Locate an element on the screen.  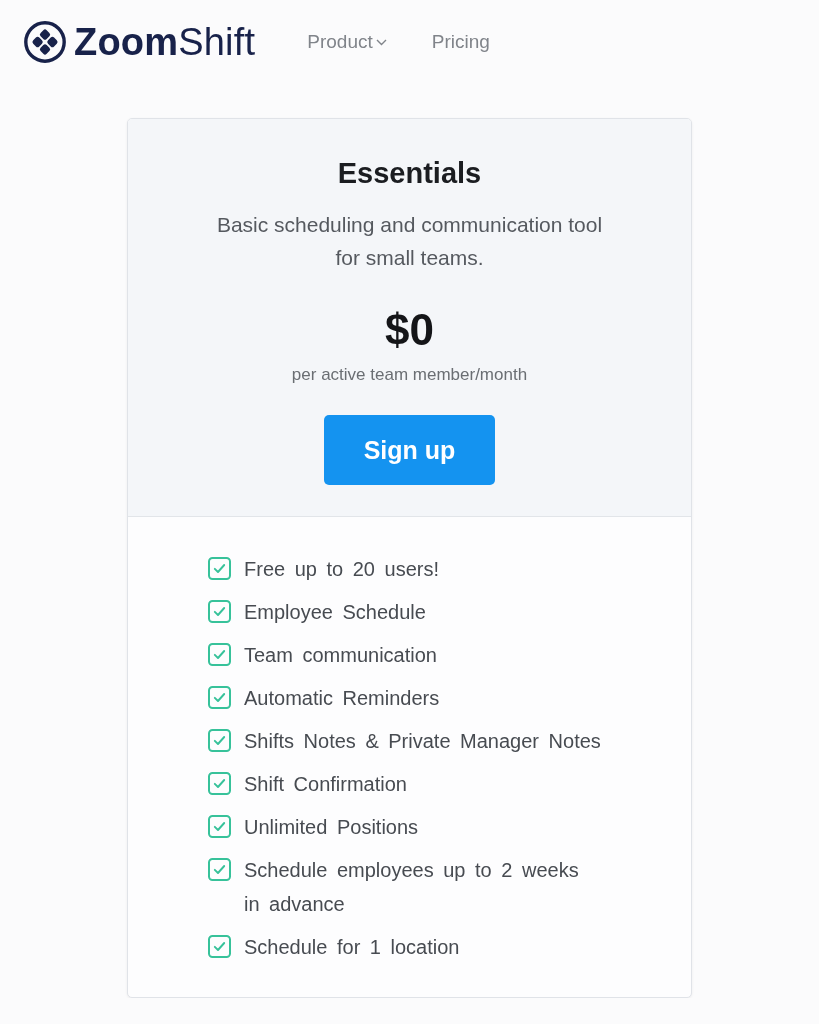
feature-text: Shifts Notes & Private Manager Notes is located at coordinates (423, 741).